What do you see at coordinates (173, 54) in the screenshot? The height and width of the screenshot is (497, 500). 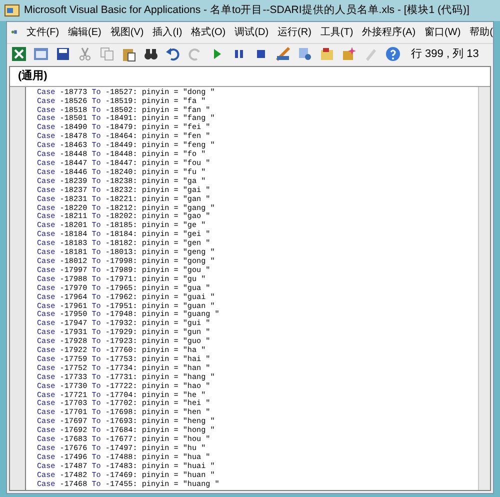 I see `undo-icon` at bounding box center [173, 54].